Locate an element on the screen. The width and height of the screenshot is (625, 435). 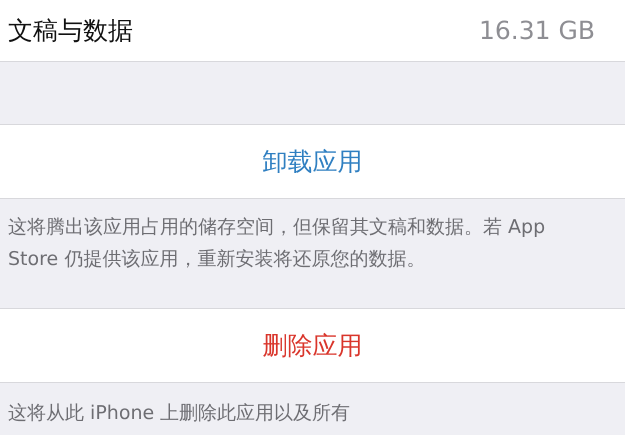
footer-text: 这将腾出该应用占用的储存空间，但保留其文稿和数据。若 App Store 仍提供该应用，重新安装将还原您的数据。 is located at coordinates (277, 243).